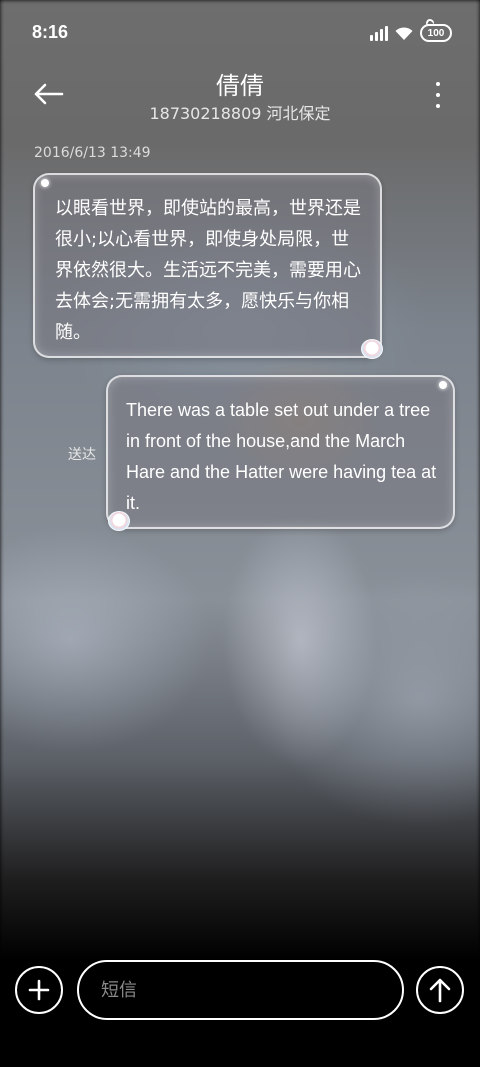 Image resolution: width=480 pixels, height=1067 pixels. What do you see at coordinates (404, 33) in the screenshot?
I see `wifi-icon` at bounding box center [404, 33].